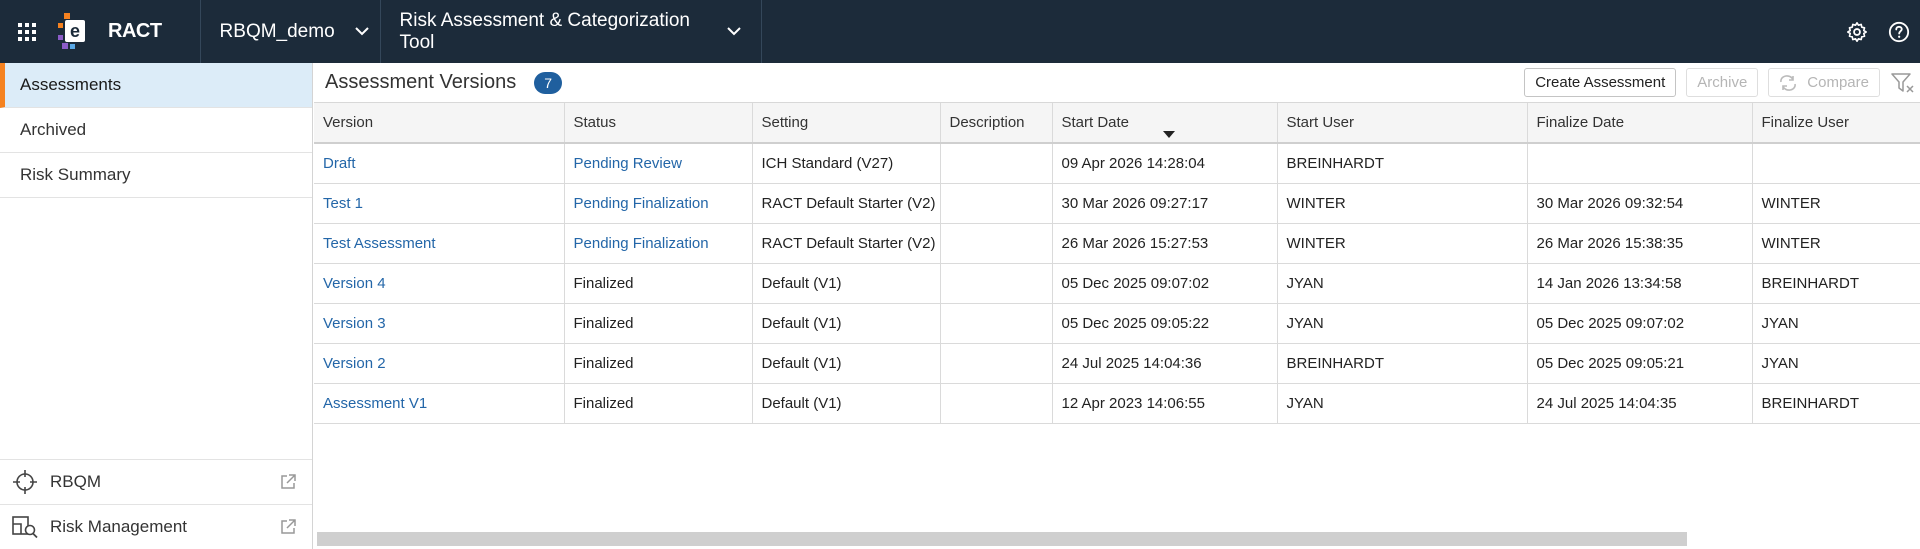  Describe the element at coordinates (1838, 82) in the screenshot. I see `compare-label: Compare` at that location.